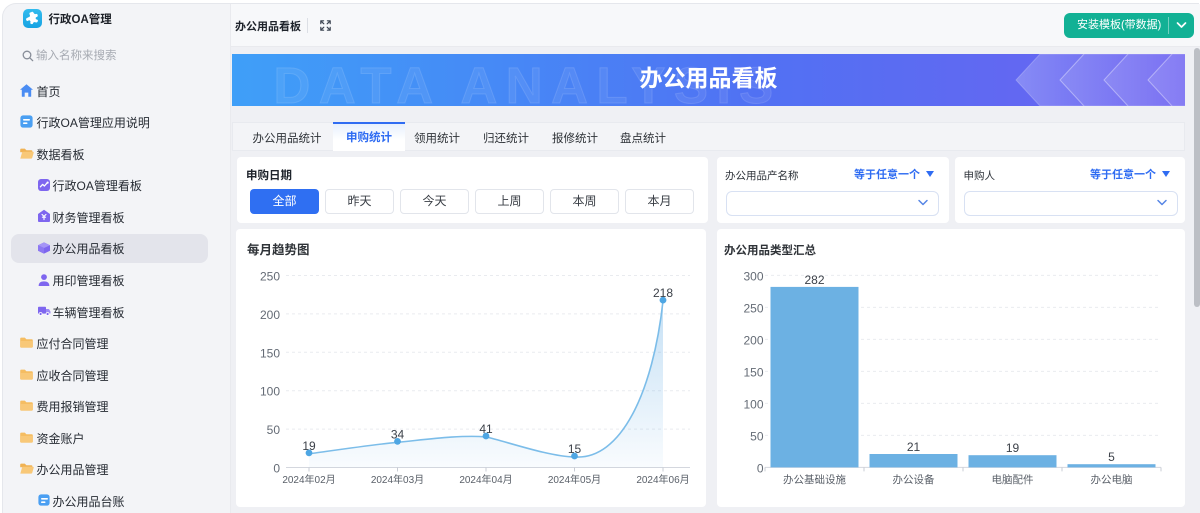 This screenshot has height=513, width=1200. Describe the element at coordinates (914, 447) in the screenshot. I see `svg-text: 21` at that location.